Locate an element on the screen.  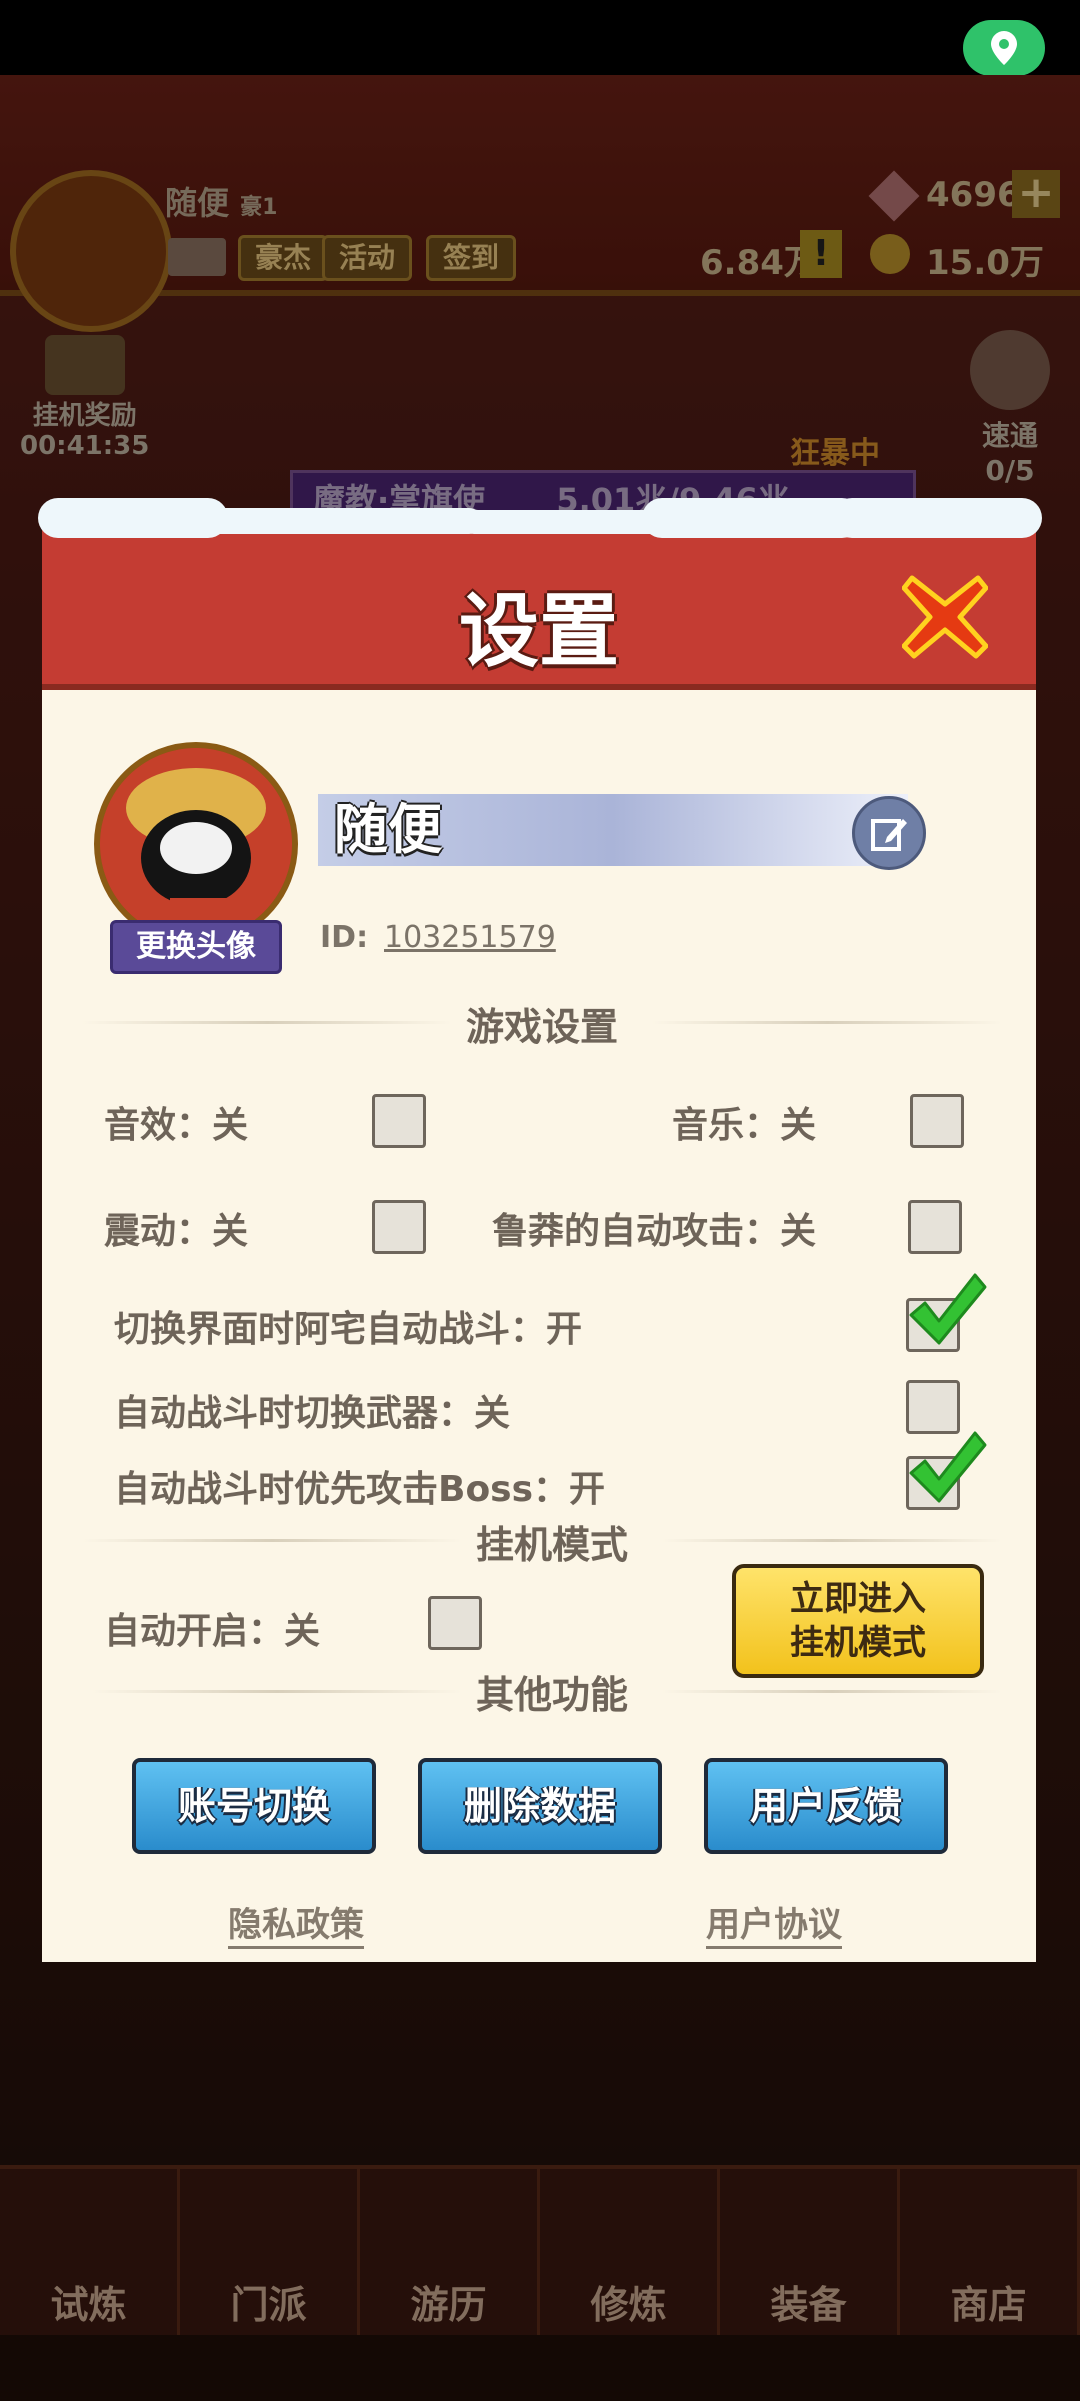
user-feedback-button: 用户反馈 is located at coordinates (826, 1806).